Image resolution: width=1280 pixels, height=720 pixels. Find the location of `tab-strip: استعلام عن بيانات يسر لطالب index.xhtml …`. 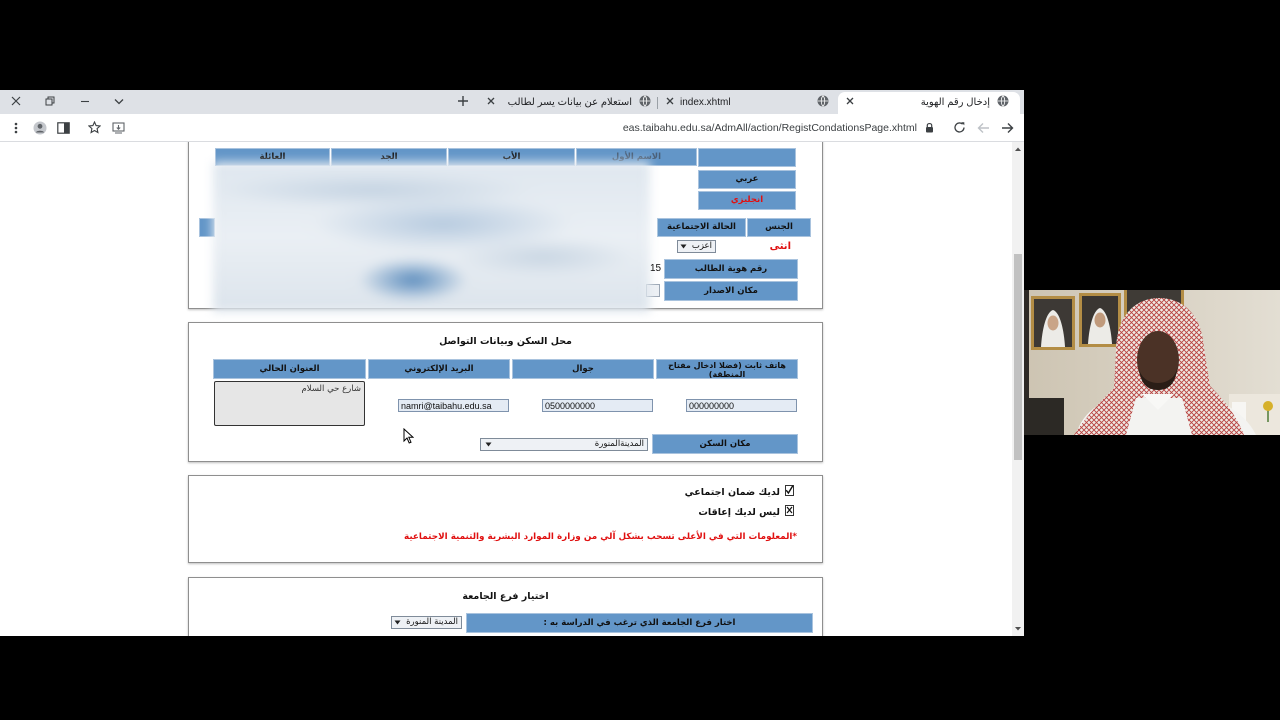

tab-strip: استعلام عن بيانات يسر لطالب index.xhtml … is located at coordinates (512, 102).